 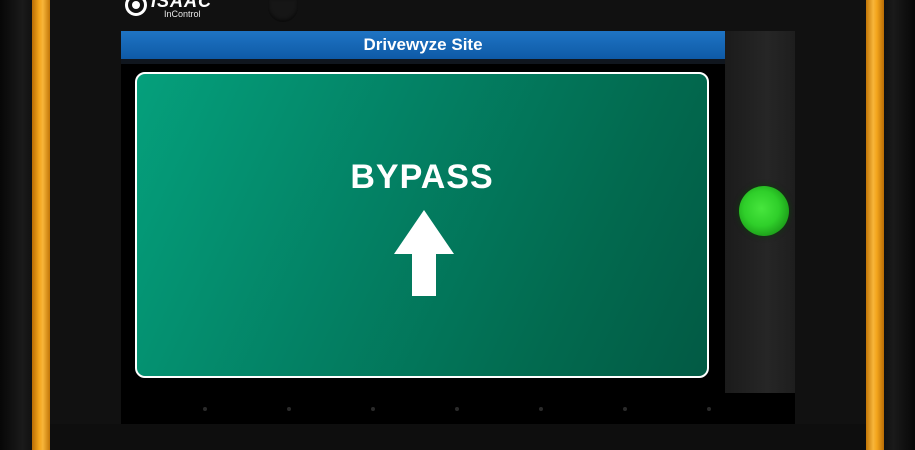 I want to click on rubber-bumper-right, so click(x=899, y=225).